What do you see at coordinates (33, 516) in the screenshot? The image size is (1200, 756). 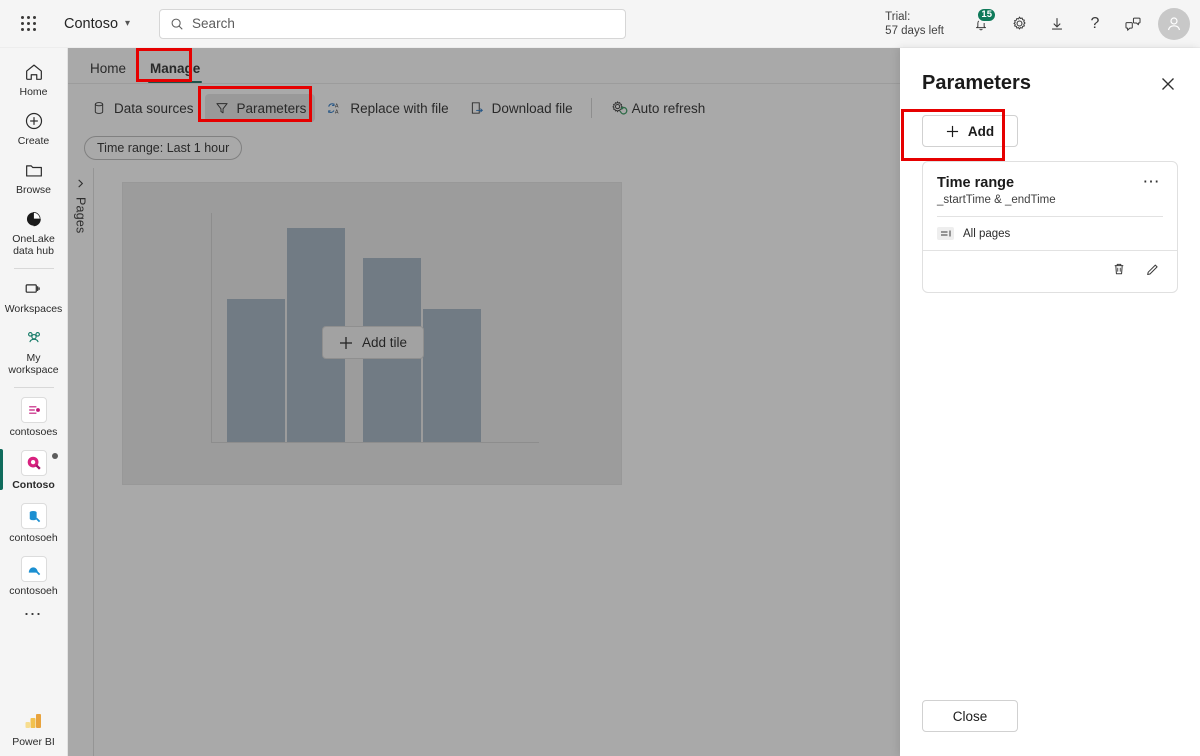 I see `eventhouse-icon` at bounding box center [33, 516].